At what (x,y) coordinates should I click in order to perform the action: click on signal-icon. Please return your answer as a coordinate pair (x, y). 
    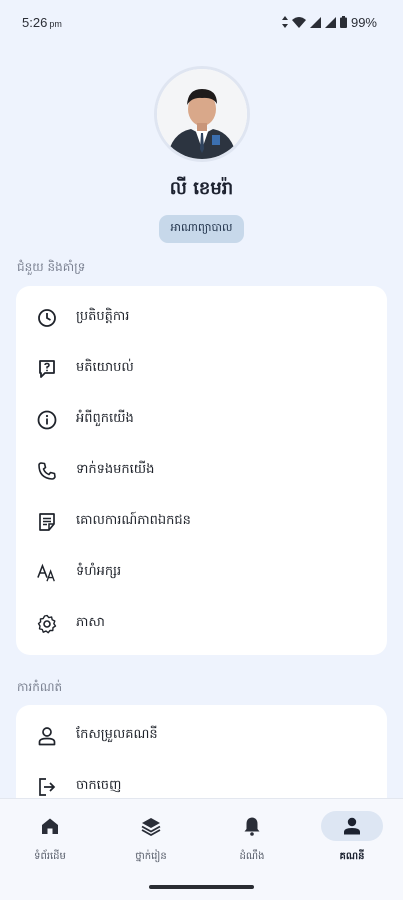
    Looking at the image, I should click on (315, 22).